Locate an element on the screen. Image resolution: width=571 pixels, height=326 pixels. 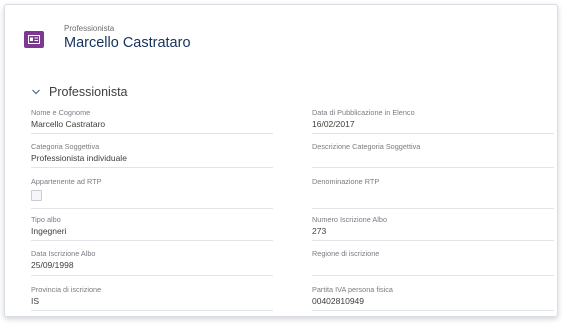
field-label: Numero Iscrizione Albo is located at coordinates (350, 219).